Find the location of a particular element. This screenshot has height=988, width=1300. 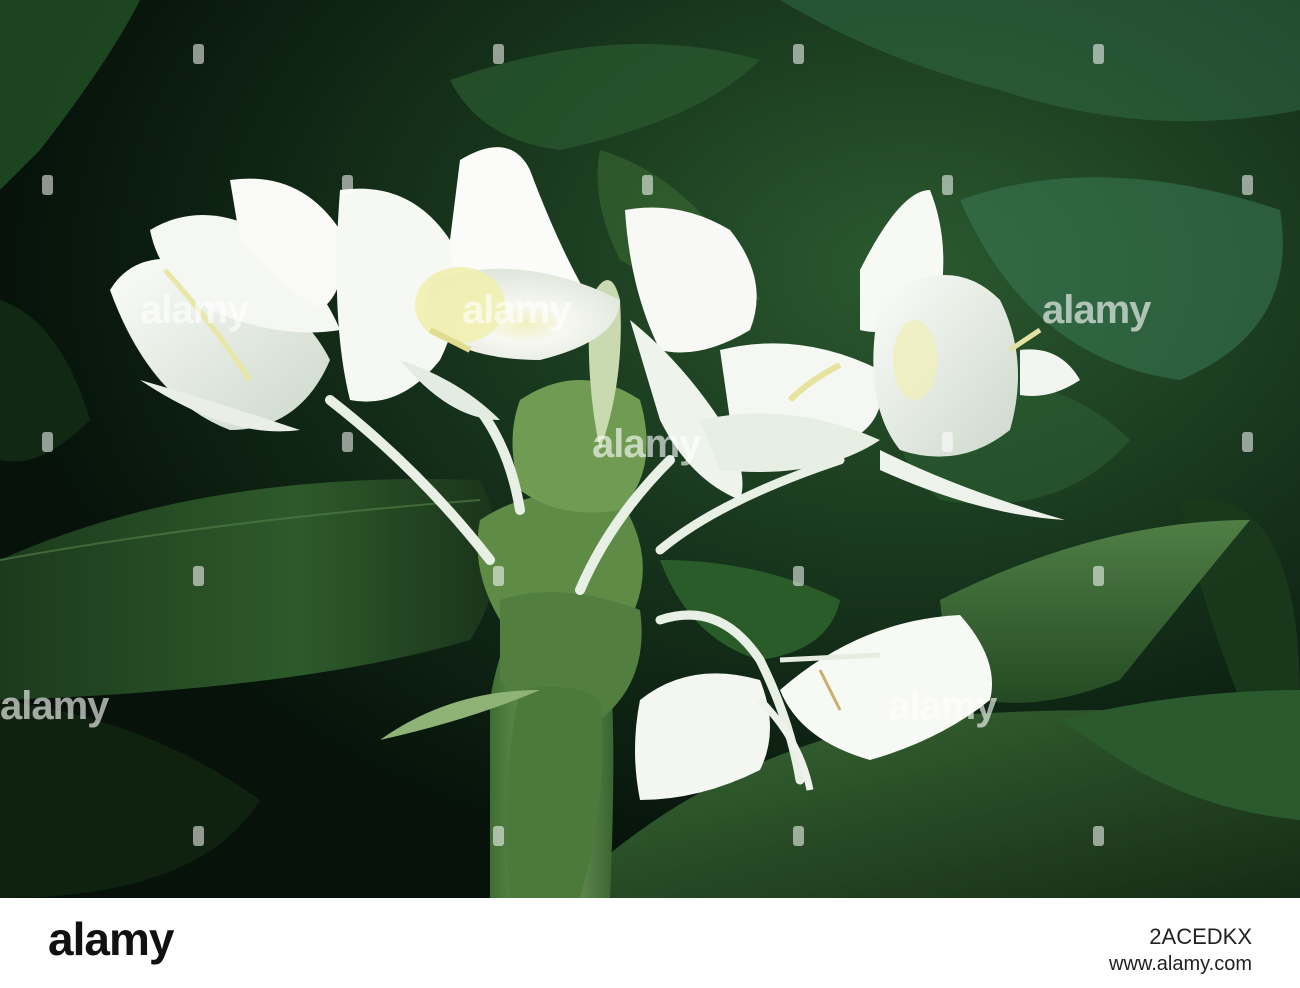

site-url: www.alamy.com is located at coordinates (1180, 964).